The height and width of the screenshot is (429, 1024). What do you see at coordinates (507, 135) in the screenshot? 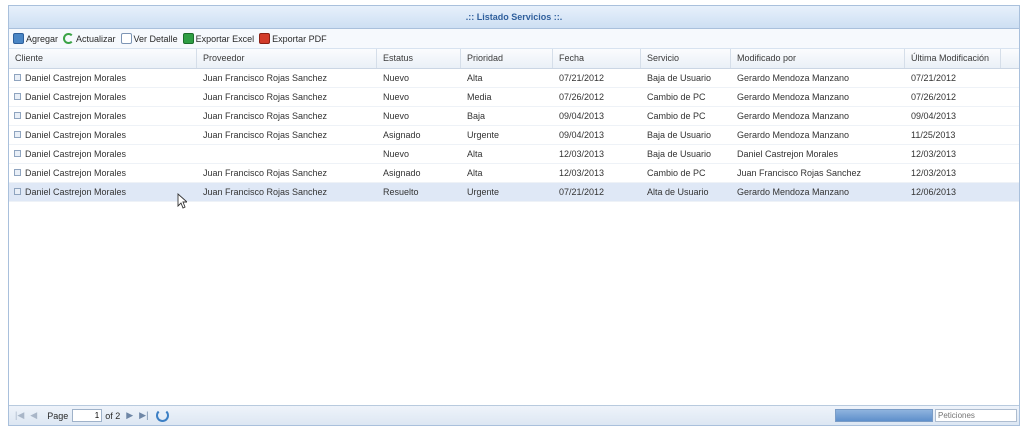
I see `cell-prioridad: Urgente` at bounding box center [507, 135].